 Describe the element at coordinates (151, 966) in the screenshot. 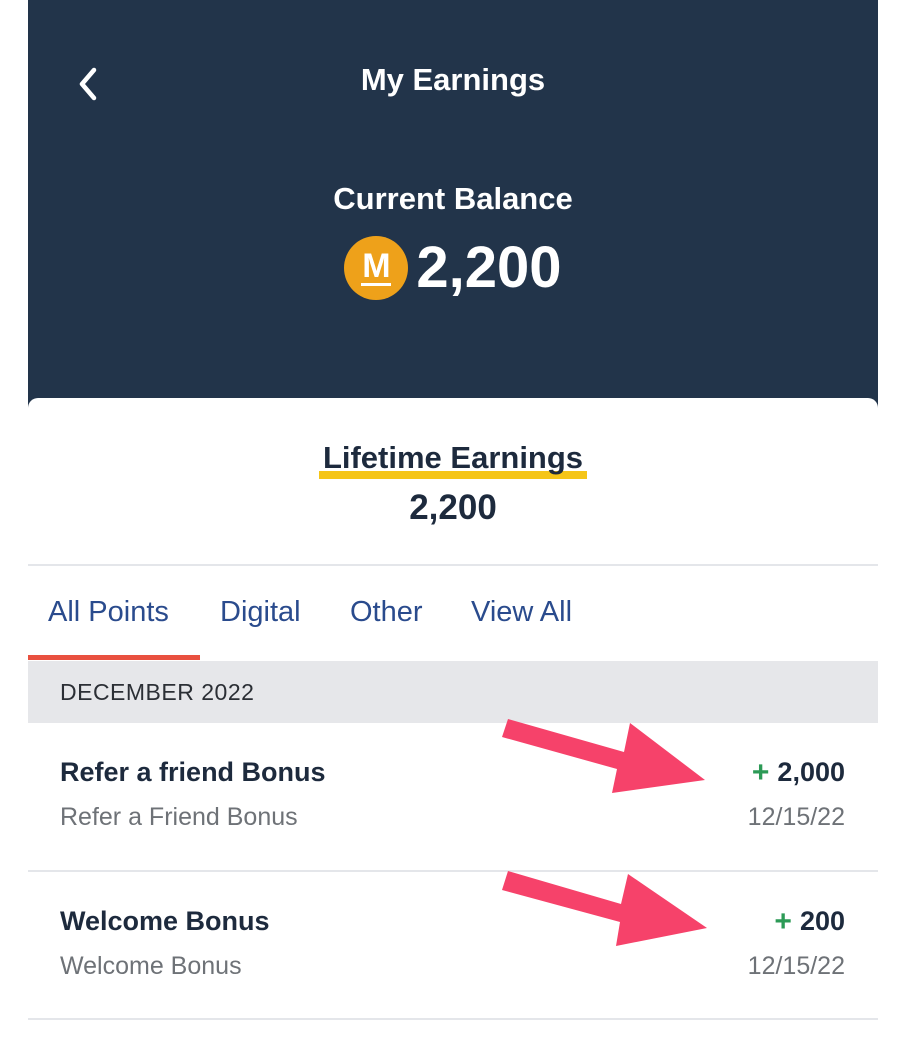

I see `transaction-subtitle: Welcome Bonus` at that location.